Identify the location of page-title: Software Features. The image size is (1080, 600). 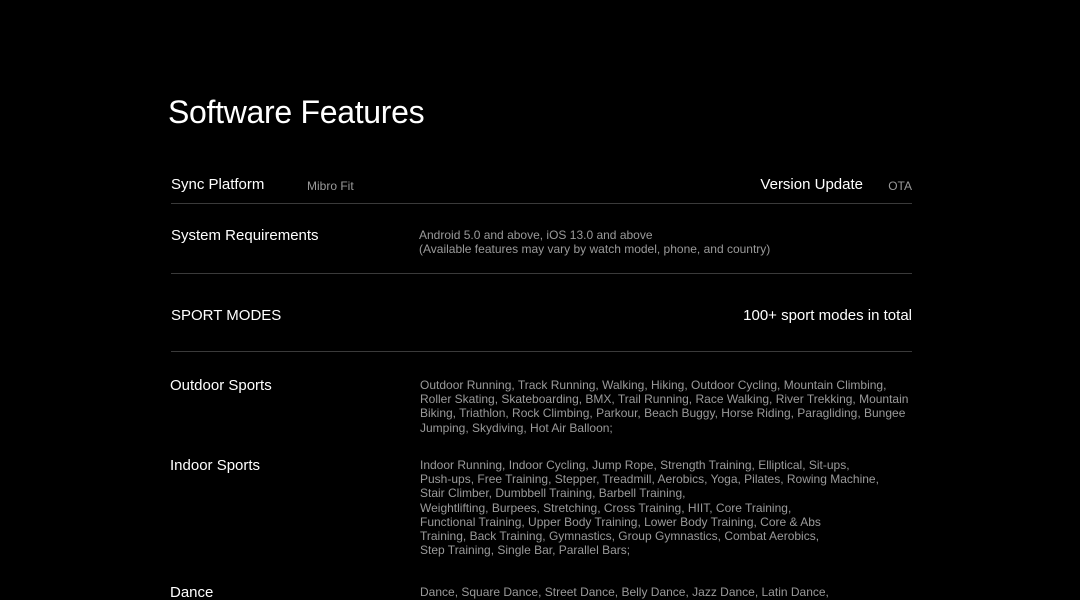
(296, 112).